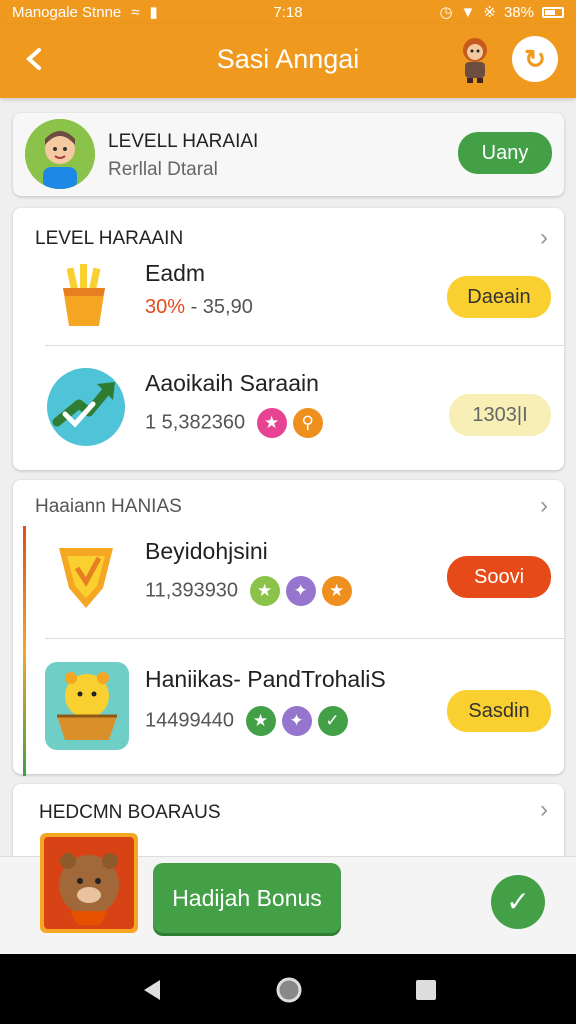 This screenshot has height=1024, width=576. What do you see at coordinates (426, 990) in the screenshot?
I see `nav-recents-icon` at bounding box center [426, 990].